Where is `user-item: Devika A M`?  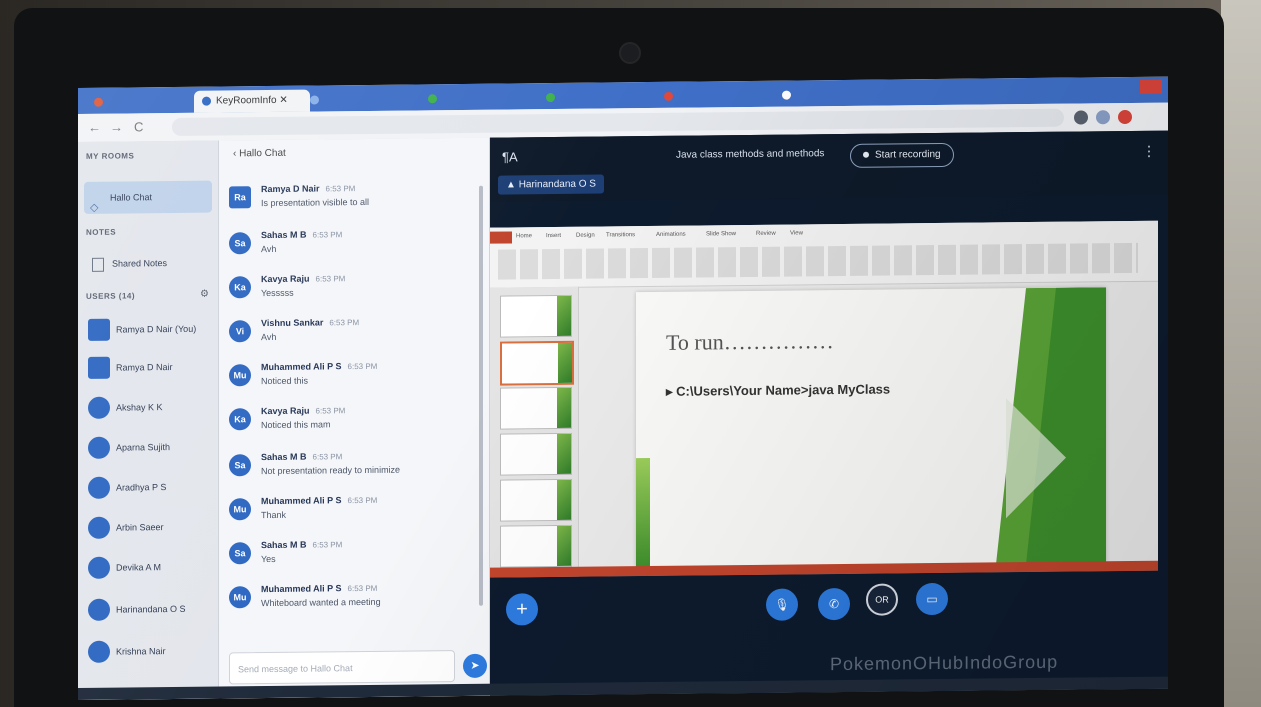 user-item: Devika A M is located at coordinates (148, 567).